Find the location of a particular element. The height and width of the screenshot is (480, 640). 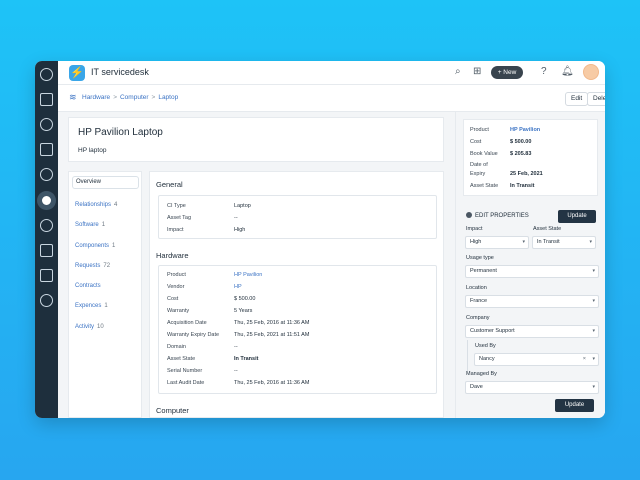

usage-type-select: Permanent ▾ is located at coordinates (532, 271).